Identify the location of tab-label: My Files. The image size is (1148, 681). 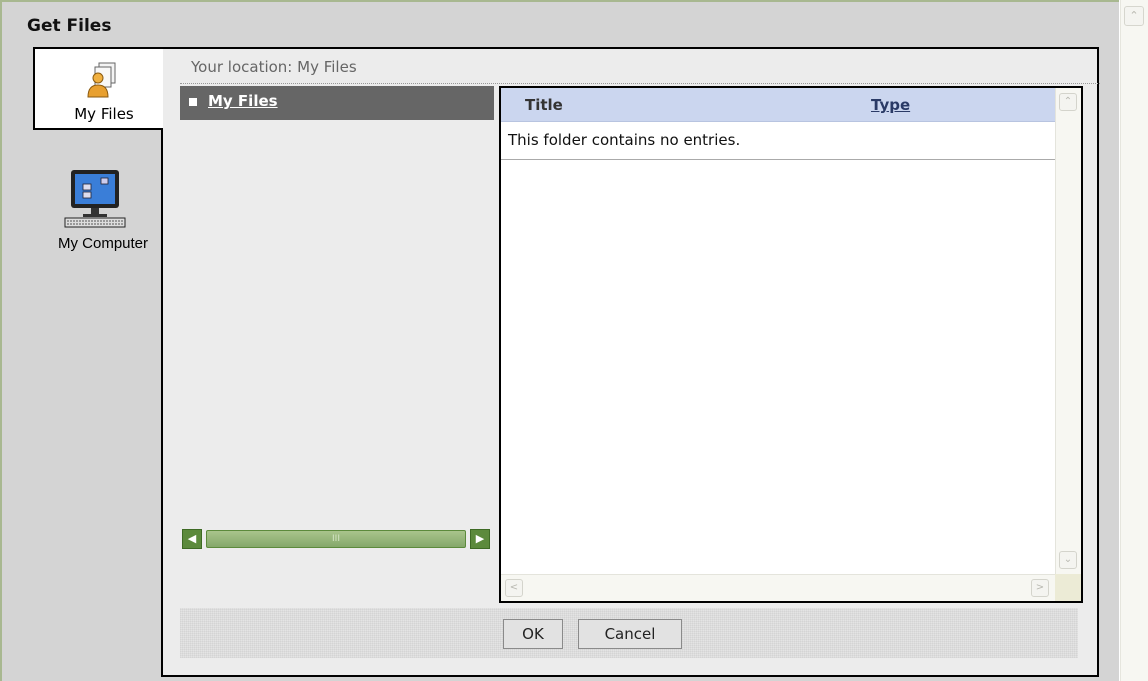
(104, 114).